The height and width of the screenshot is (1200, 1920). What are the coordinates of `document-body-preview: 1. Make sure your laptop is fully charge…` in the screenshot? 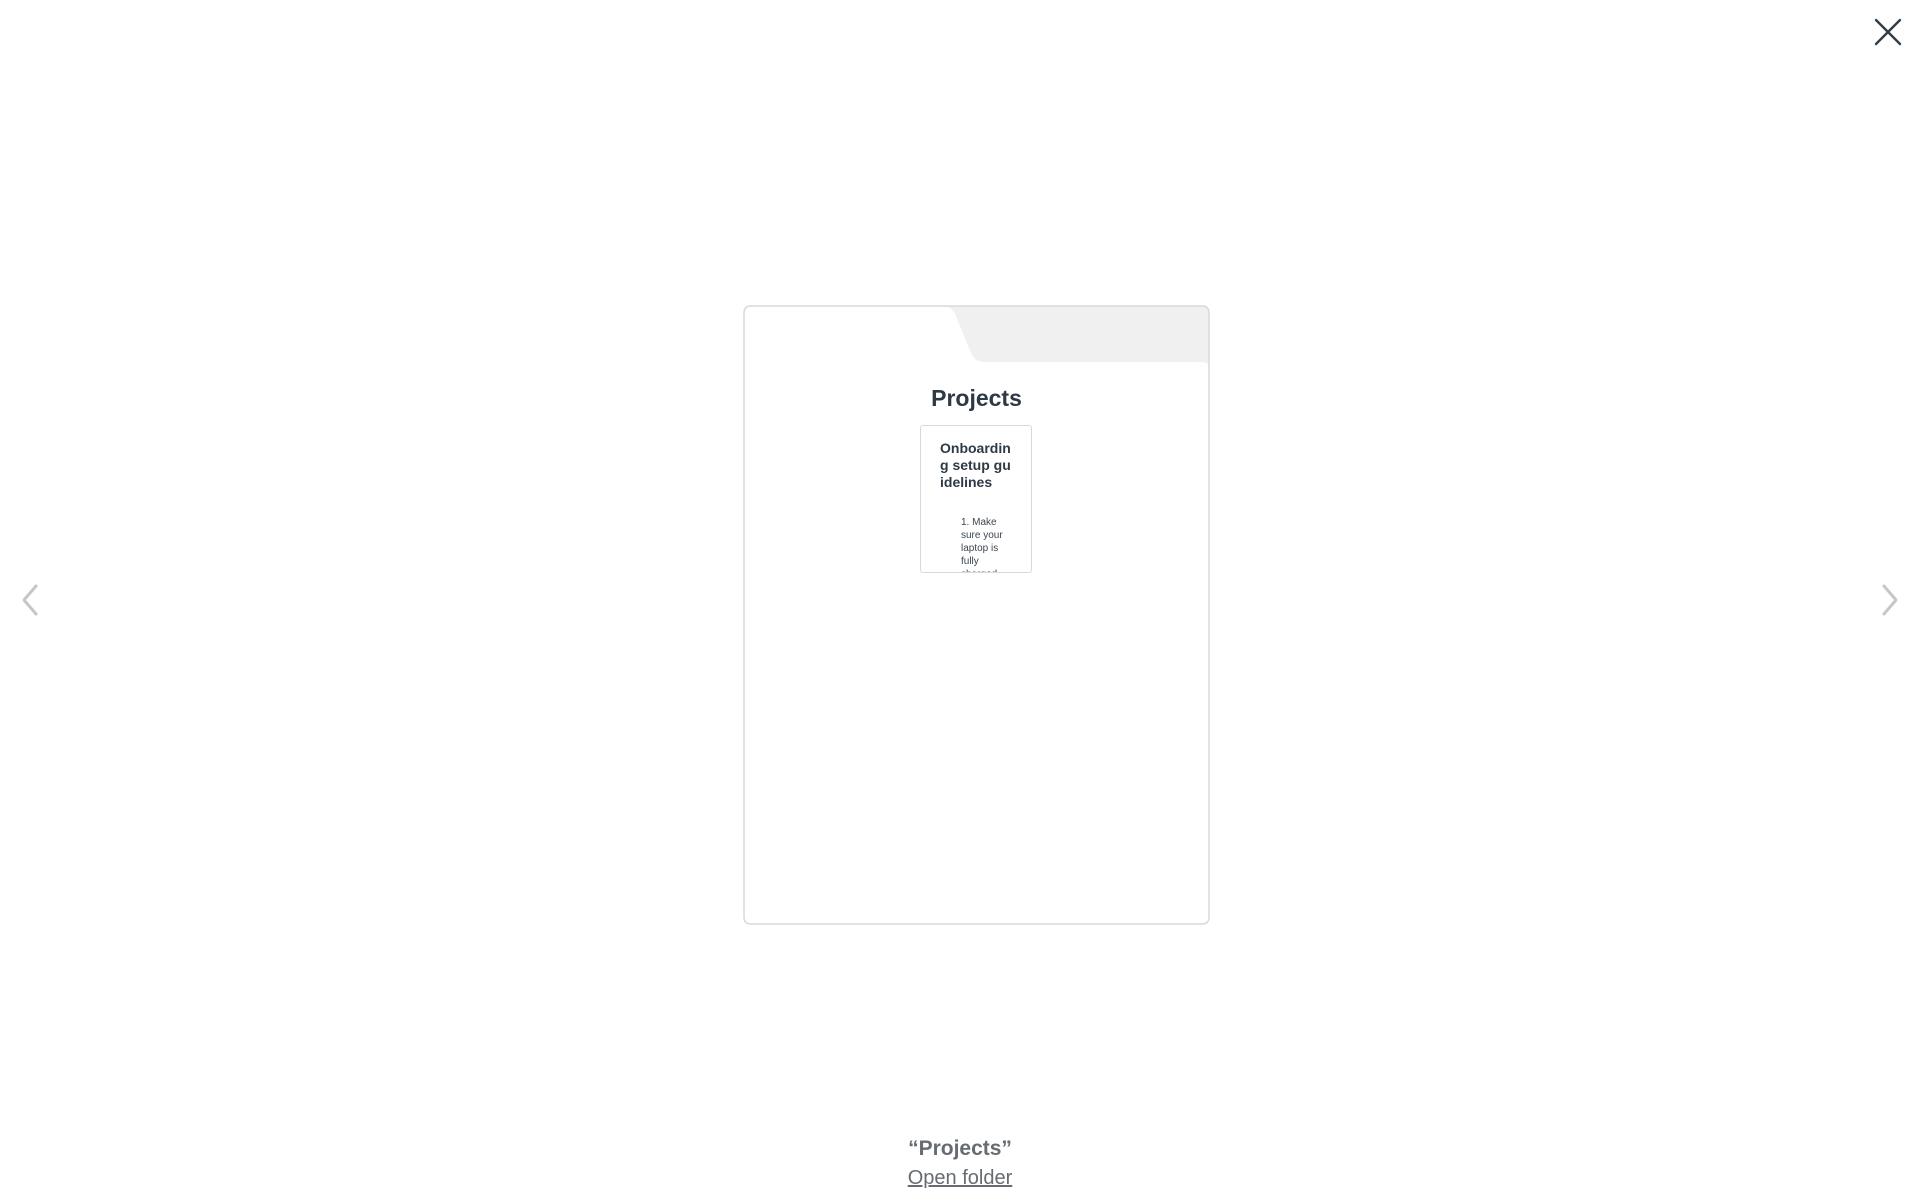 It's located at (982, 544).